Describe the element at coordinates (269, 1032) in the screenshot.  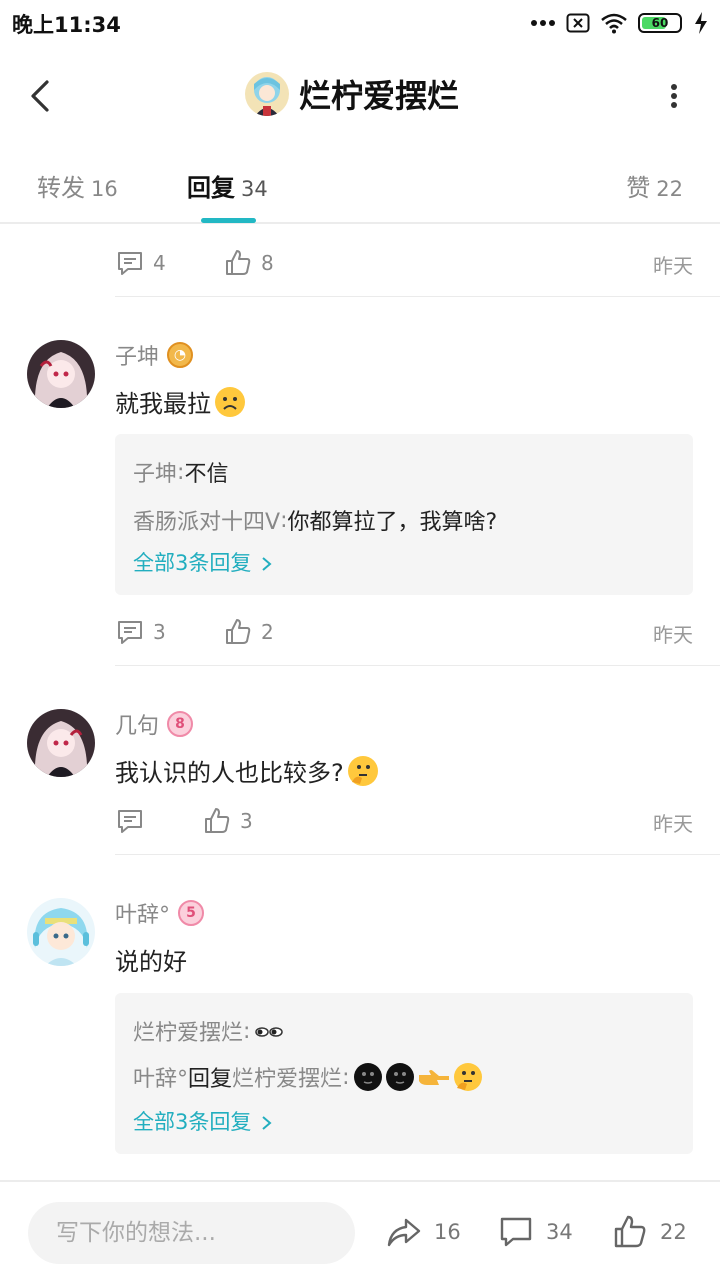
I see `eyes-emoji-icon` at that location.